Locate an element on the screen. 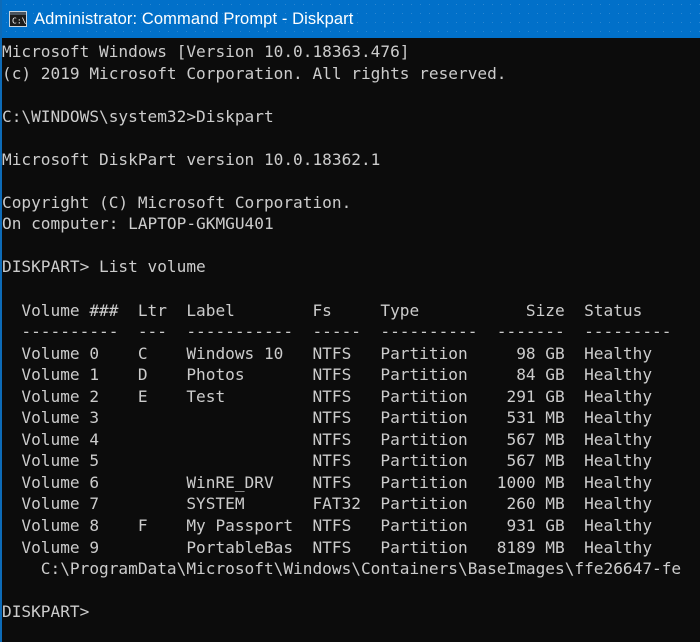  command-prompt-icon: C:\ is located at coordinates (18, 19).